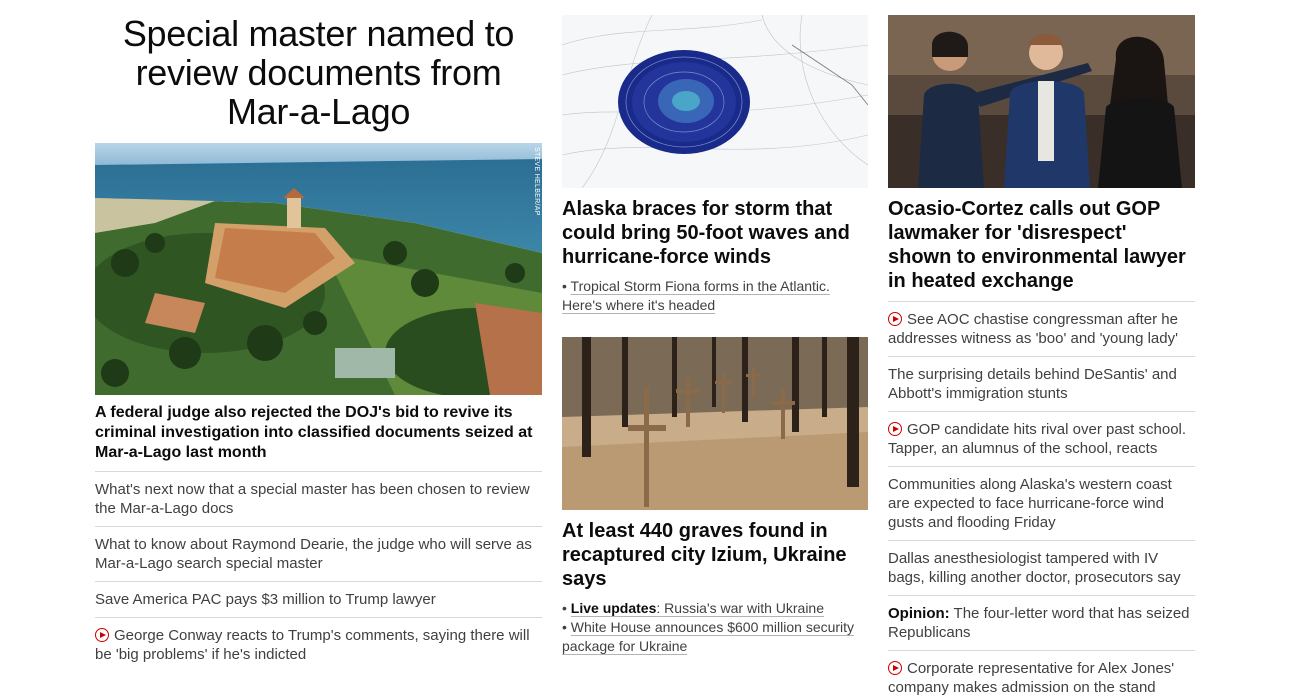 This screenshot has width=1290, height=698. I want to click on izium-graves-image, so click(715, 423).